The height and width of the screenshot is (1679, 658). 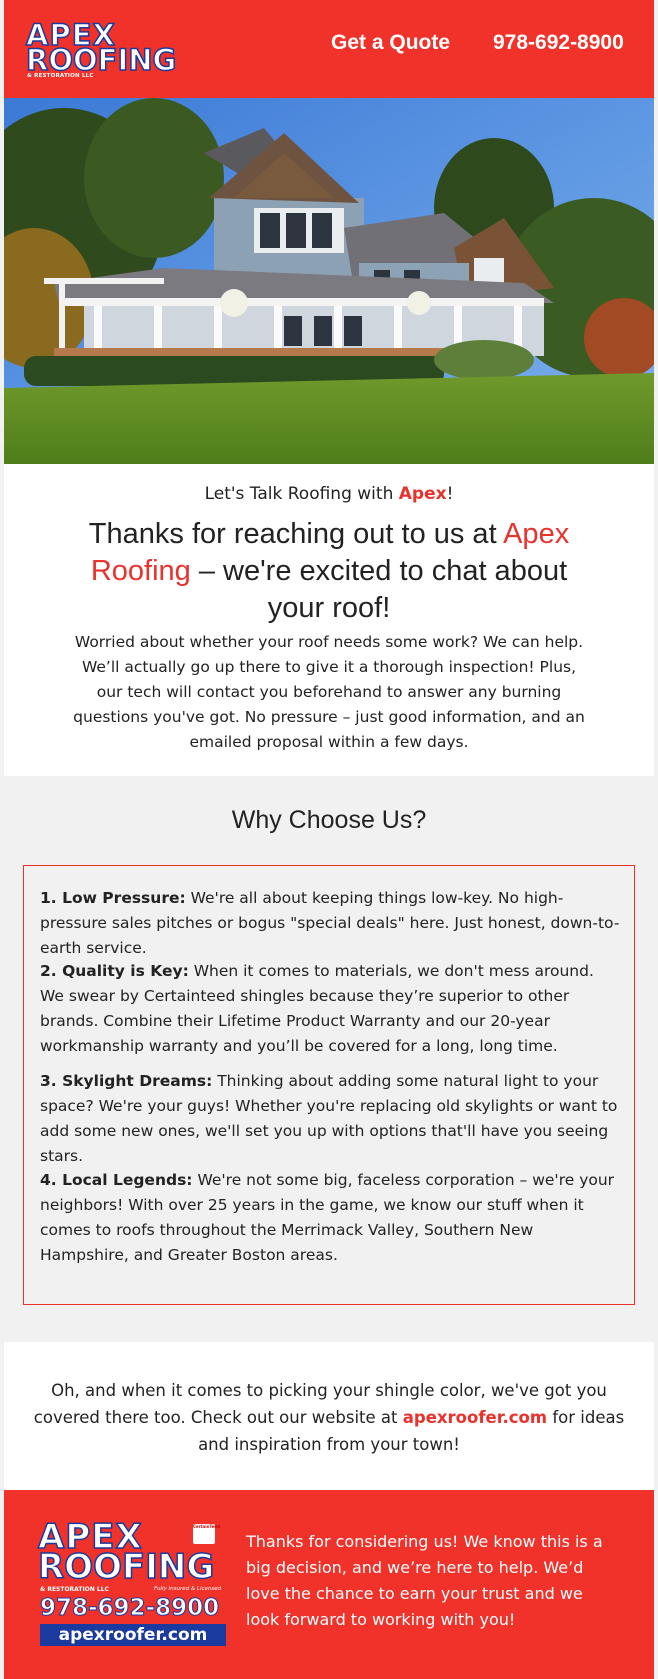 I want to click on footer-site: apexroofer.com, so click(x=133, y=1635).